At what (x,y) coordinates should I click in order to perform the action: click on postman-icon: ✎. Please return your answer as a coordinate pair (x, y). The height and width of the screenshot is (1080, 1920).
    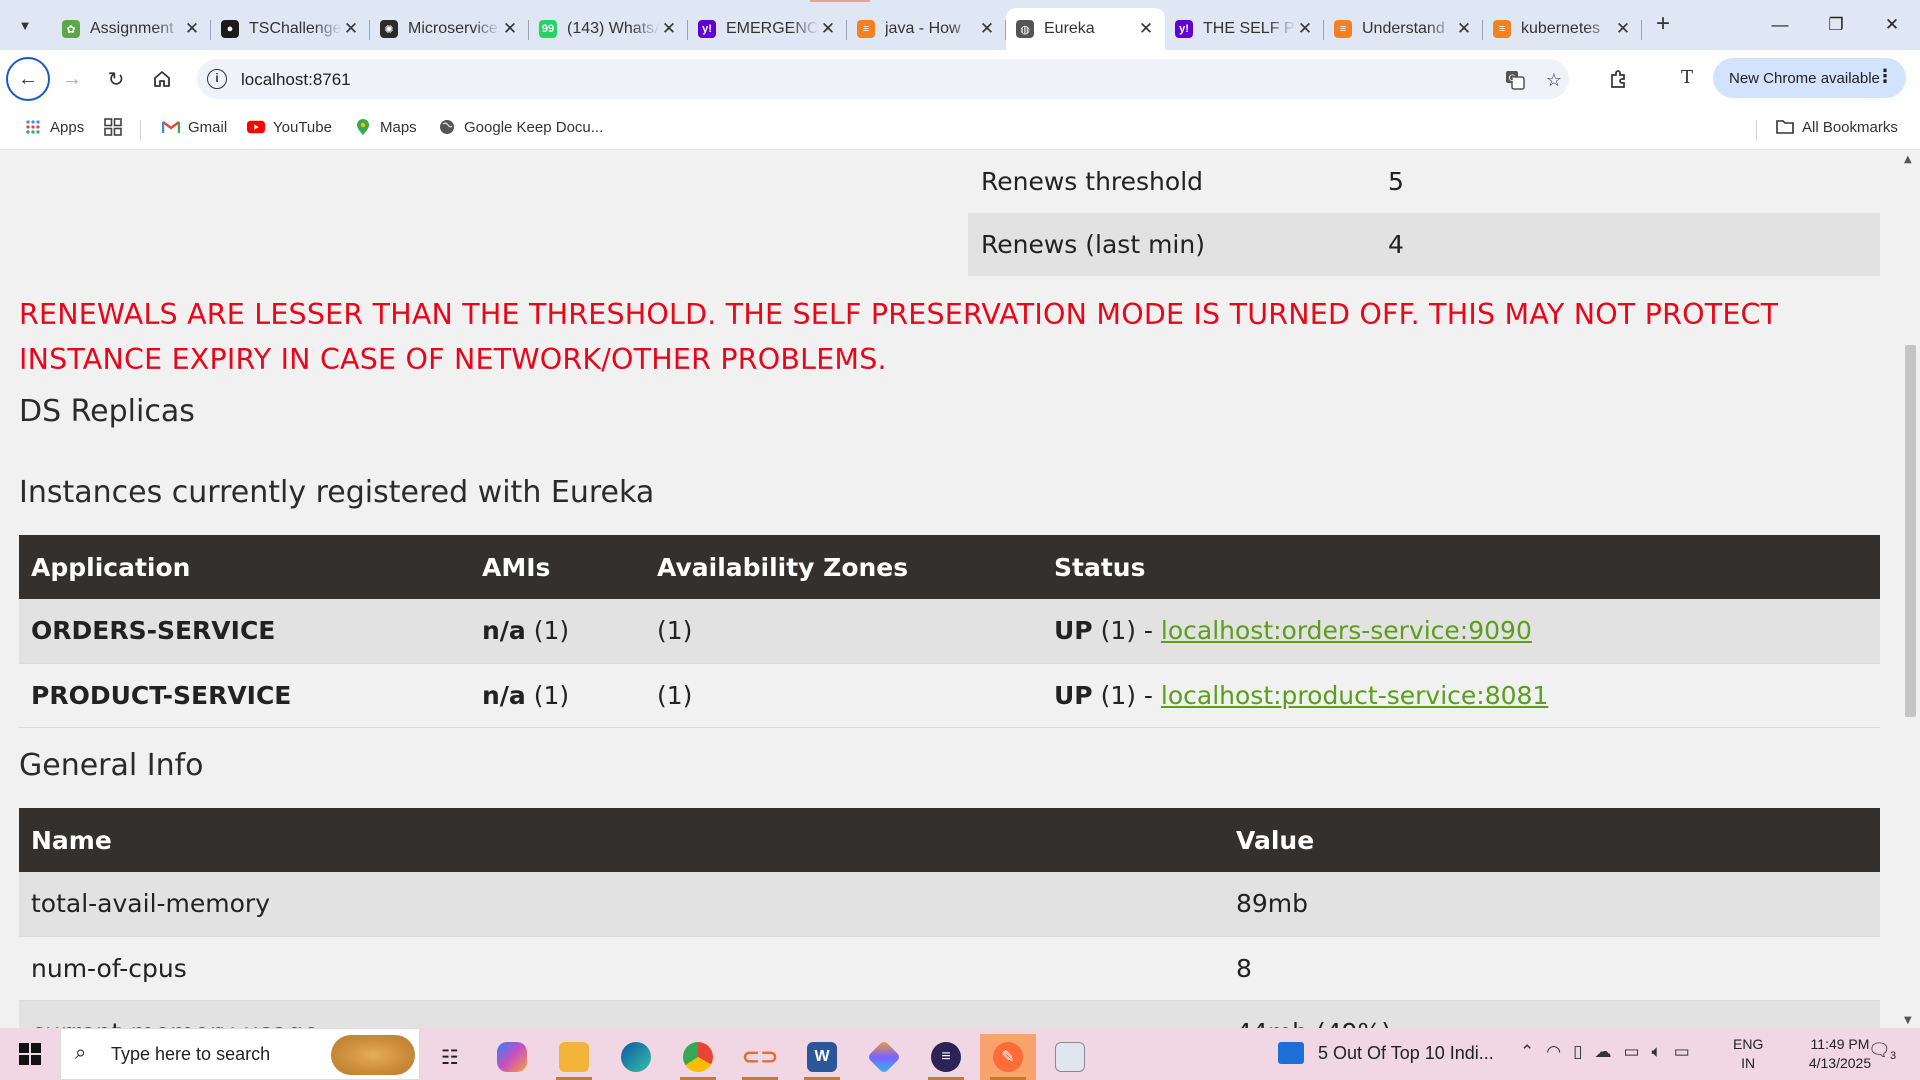
    Looking at the image, I should click on (1008, 1057).